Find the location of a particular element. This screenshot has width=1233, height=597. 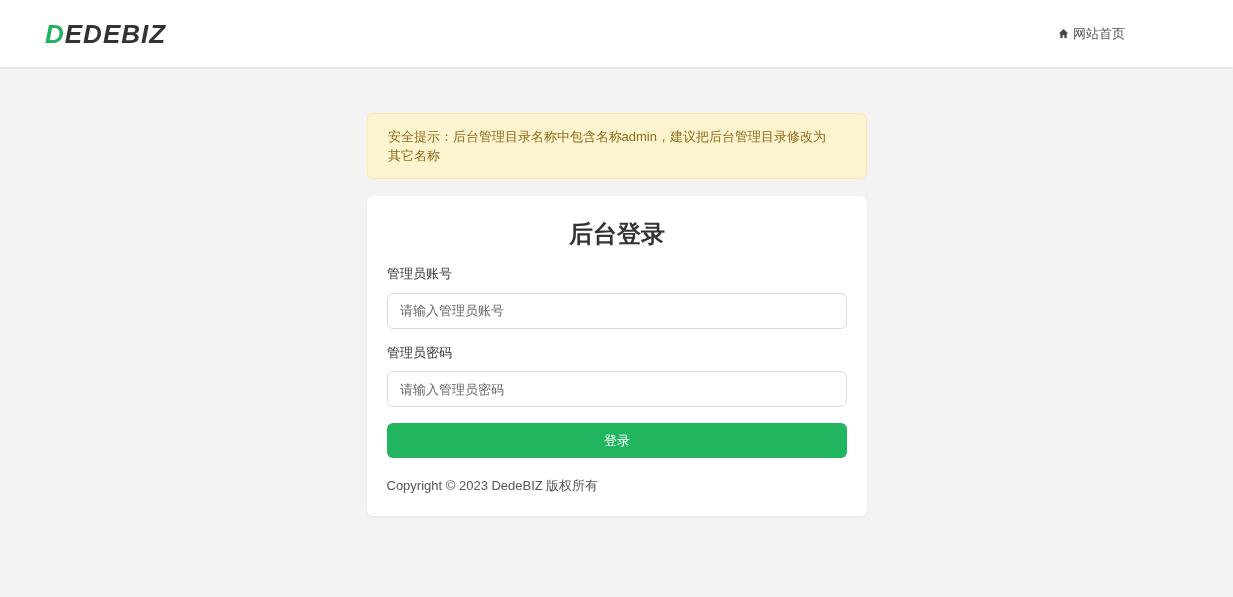

security-alert: 安全提示：后台管理目录名称中包含名称admin，建议把后台管理目录修改为其它名称 is located at coordinates (616, 146).